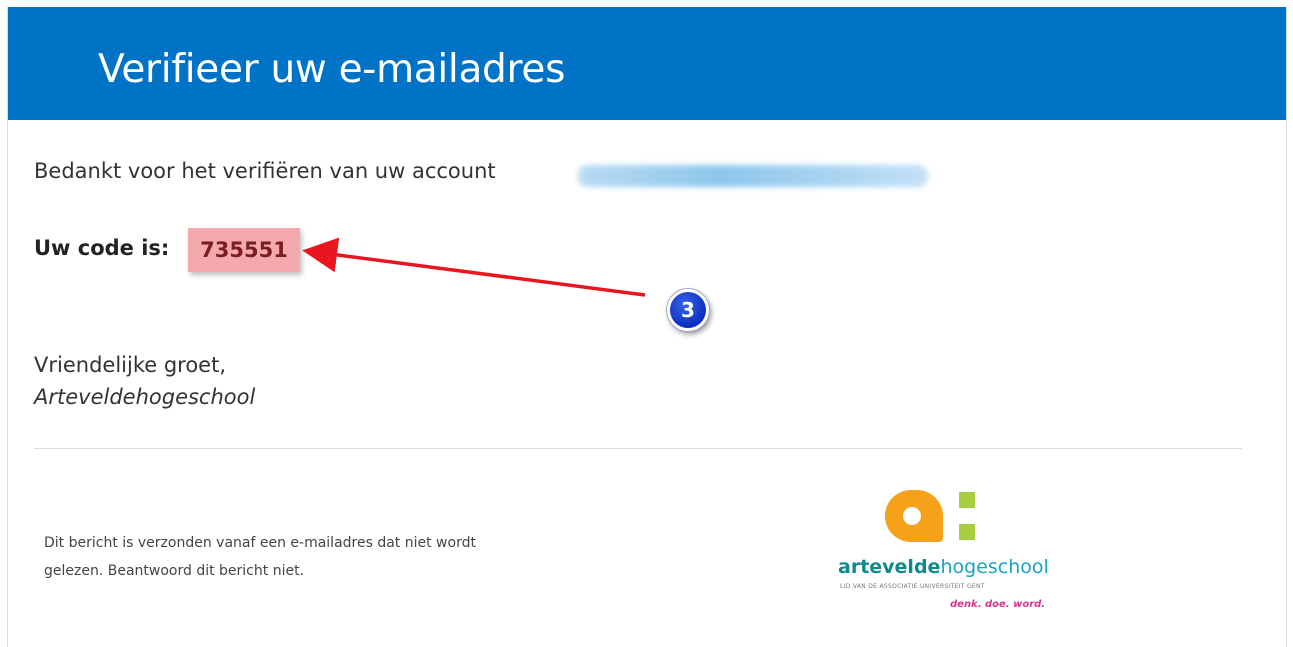 The width and height of the screenshot is (1293, 647). Describe the element at coordinates (144, 381) in the screenshot. I see `closing-block: Vriendelijke groet, Arteveldehogeschool` at that location.